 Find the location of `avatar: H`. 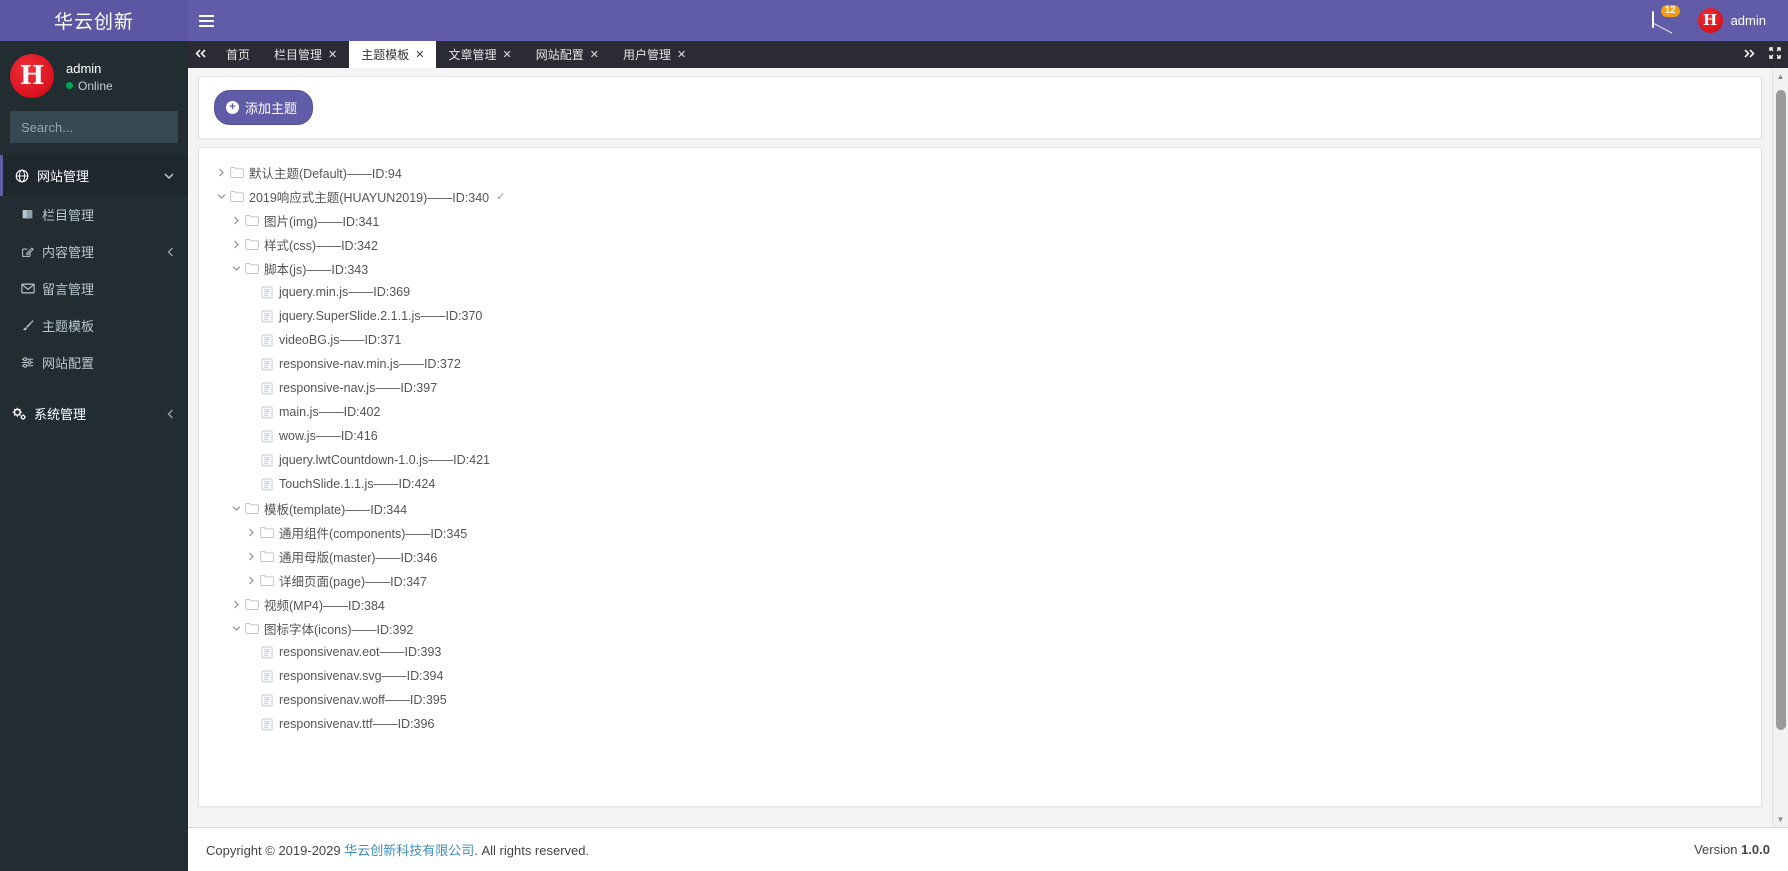

avatar: H is located at coordinates (1710, 20).